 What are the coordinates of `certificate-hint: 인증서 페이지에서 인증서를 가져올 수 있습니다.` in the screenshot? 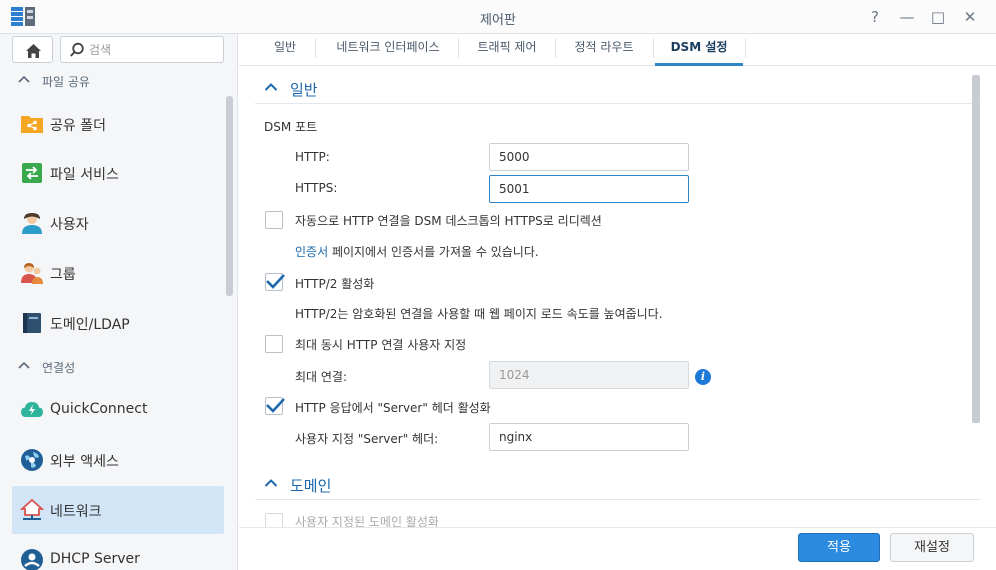 It's located at (417, 251).